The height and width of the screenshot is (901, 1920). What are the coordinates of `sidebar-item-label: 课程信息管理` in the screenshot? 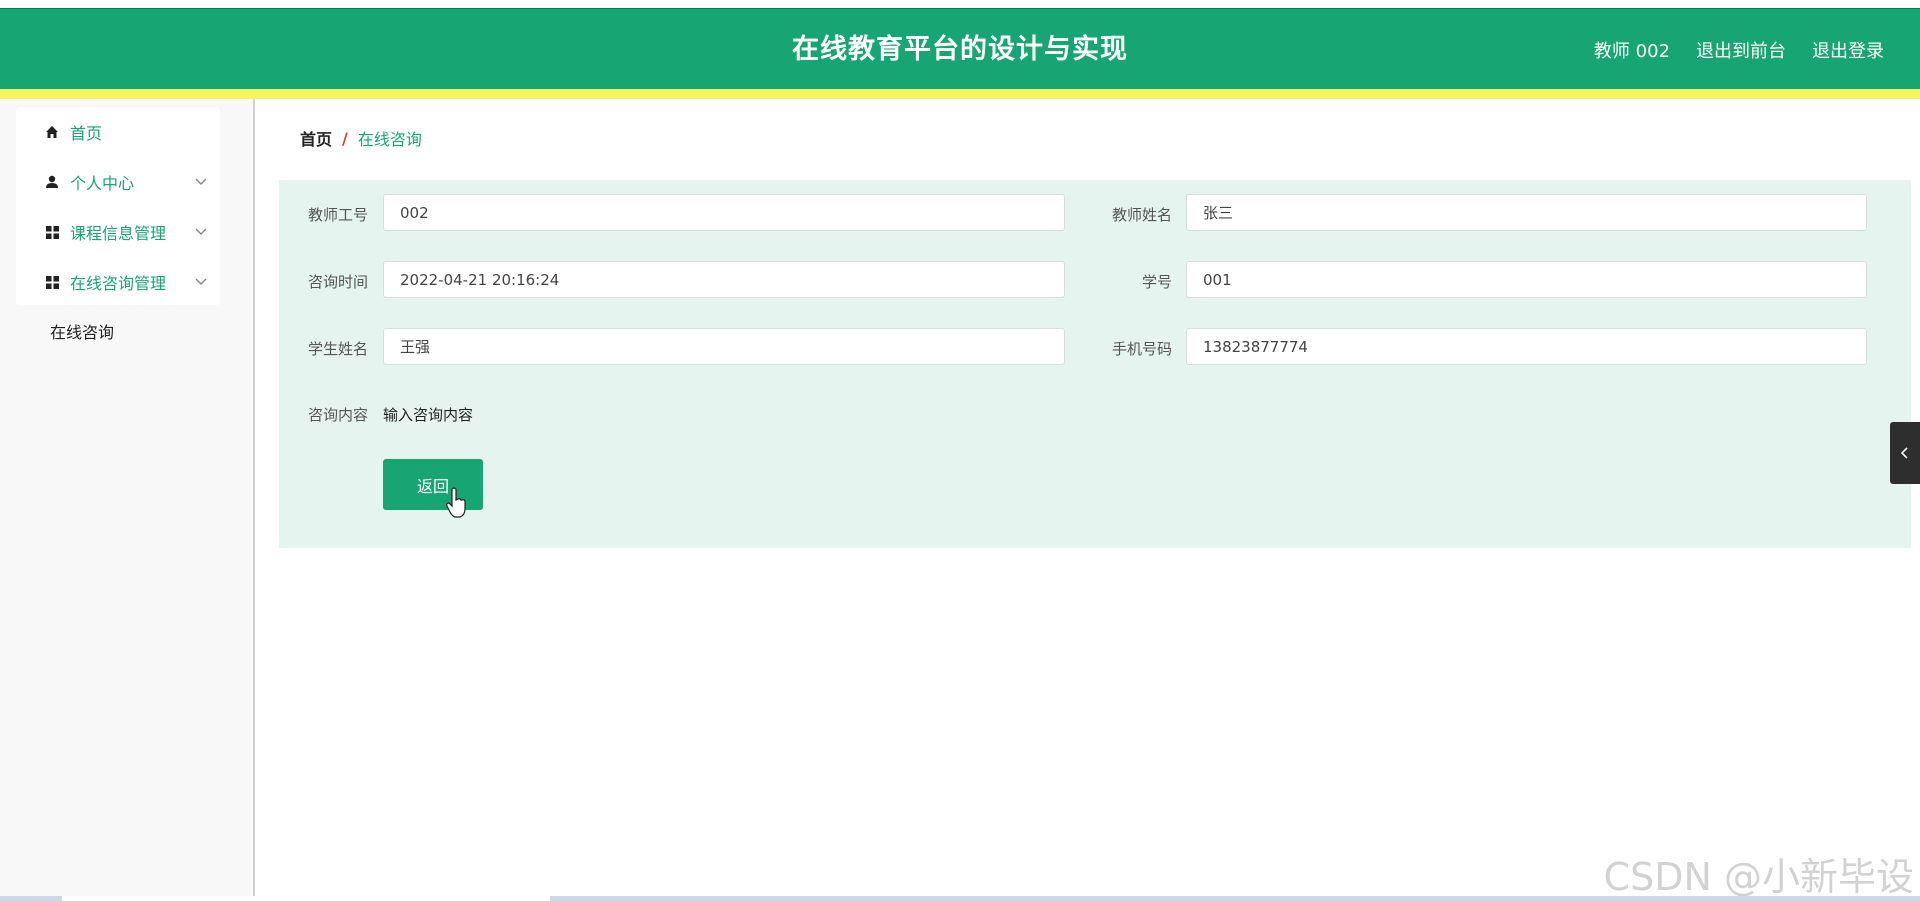 It's located at (118, 233).